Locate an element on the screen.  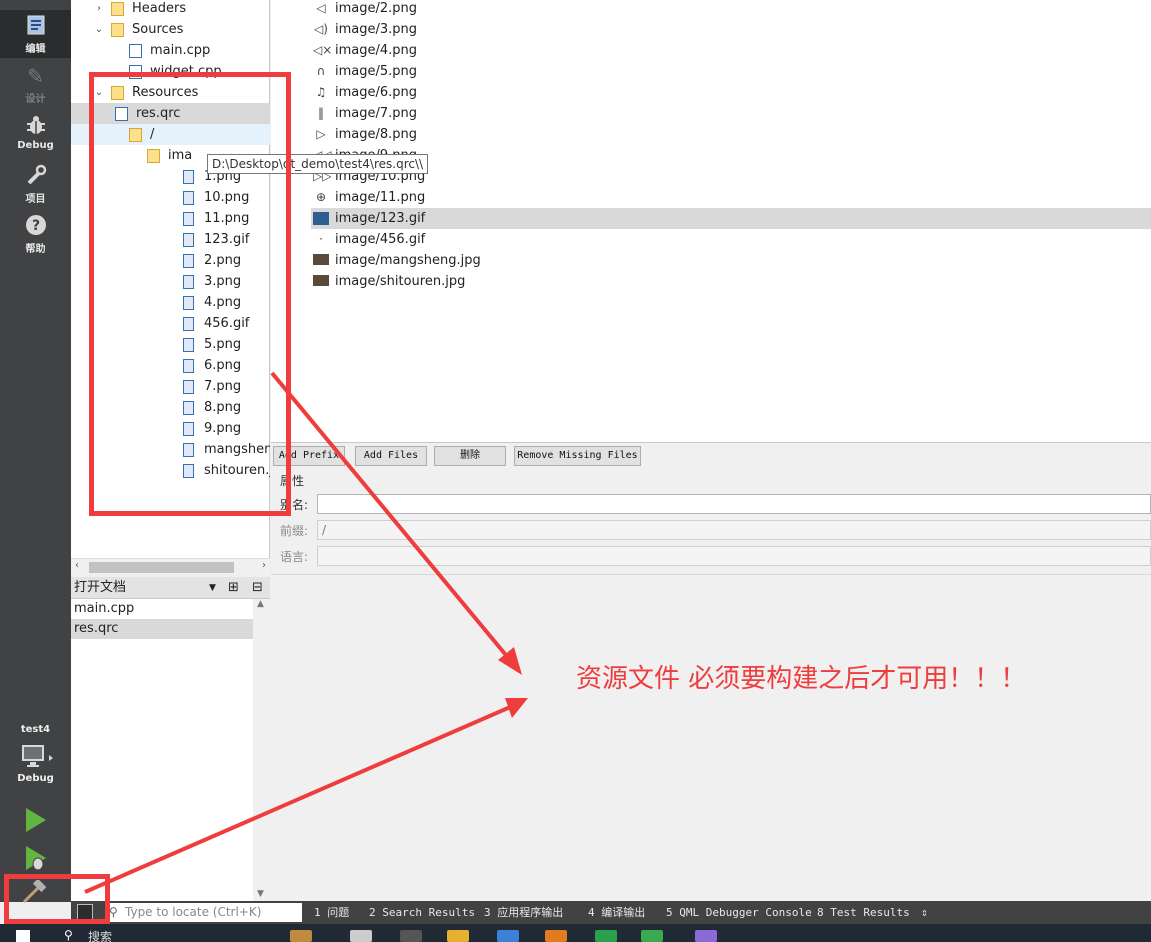
play-icon is located at coordinates (36, 820).